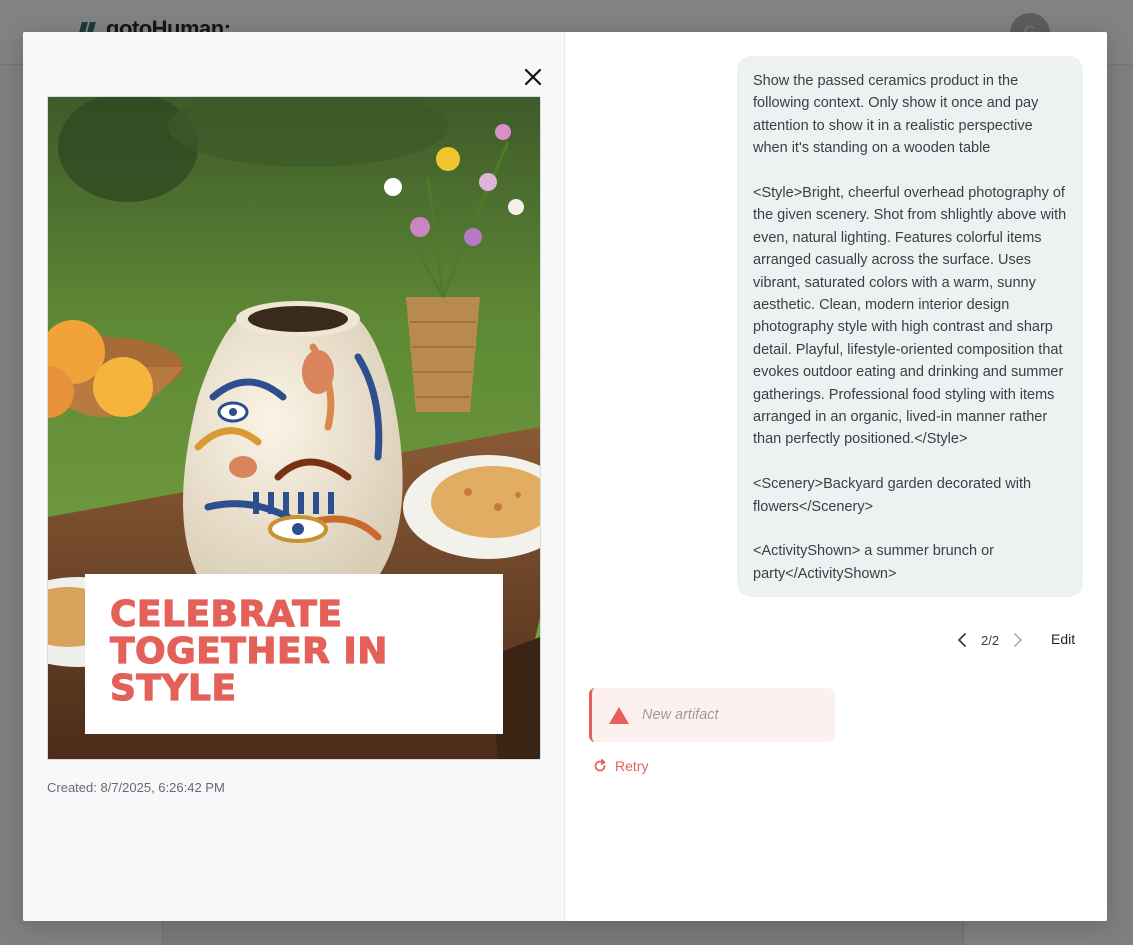 The height and width of the screenshot is (945, 1133). I want to click on retry-label: Retry, so click(632, 766).